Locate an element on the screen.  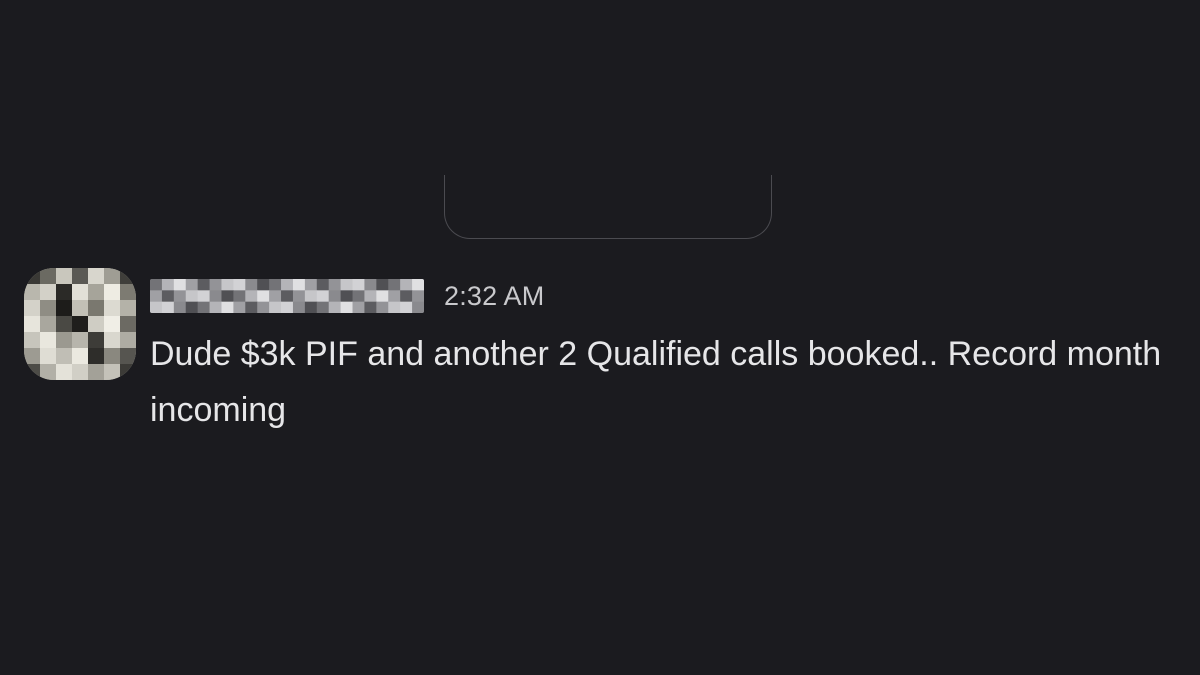
pixelated-name-blur is located at coordinates (287, 296).